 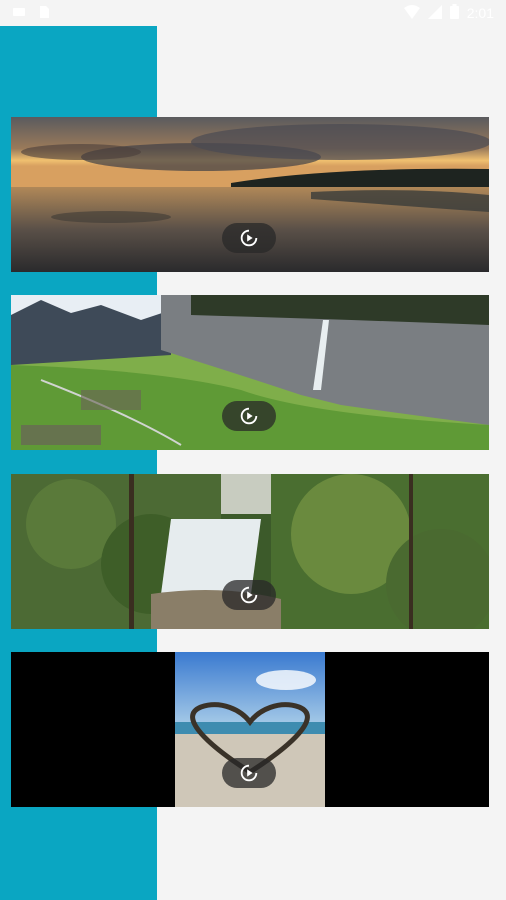 What do you see at coordinates (434, 13) in the screenshot?
I see `signal-icon` at bounding box center [434, 13].